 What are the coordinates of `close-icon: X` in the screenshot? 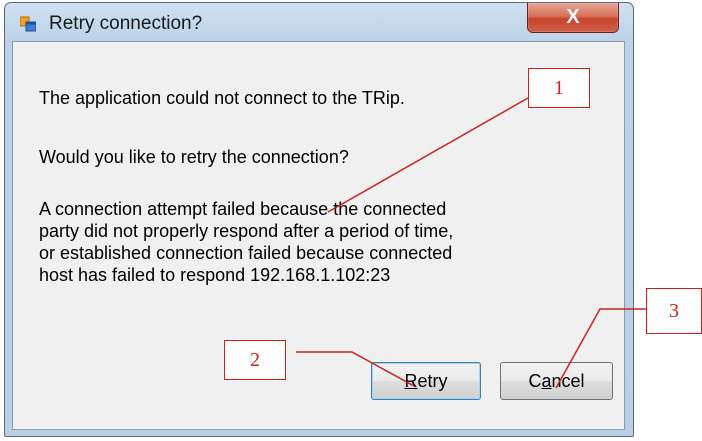 It's located at (573, 17).